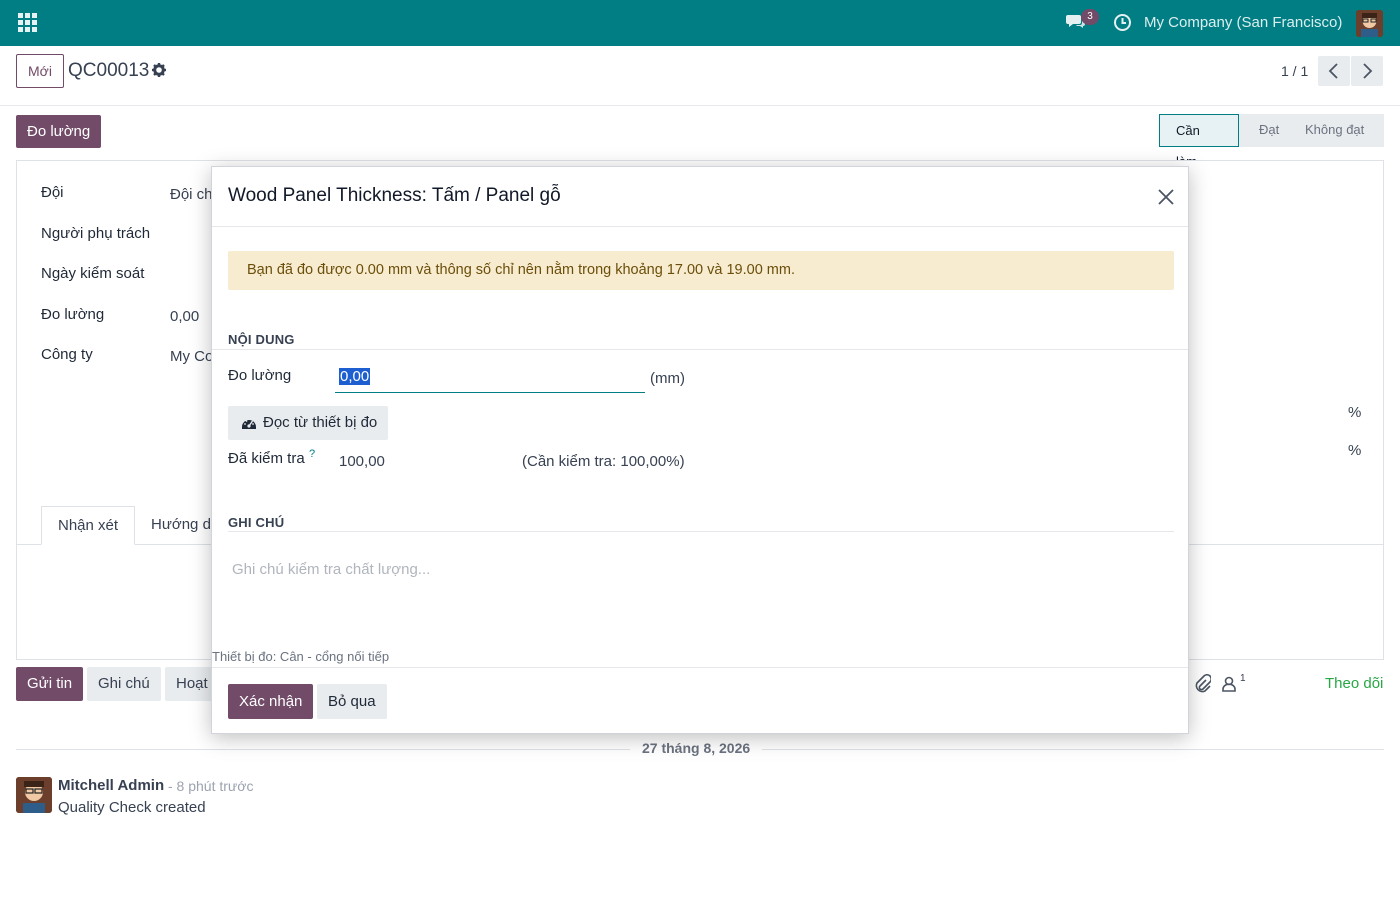 The height and width of the screenshot is (900, 1400). I want to click on measure-input-value: 0,00, so click(355, 376).